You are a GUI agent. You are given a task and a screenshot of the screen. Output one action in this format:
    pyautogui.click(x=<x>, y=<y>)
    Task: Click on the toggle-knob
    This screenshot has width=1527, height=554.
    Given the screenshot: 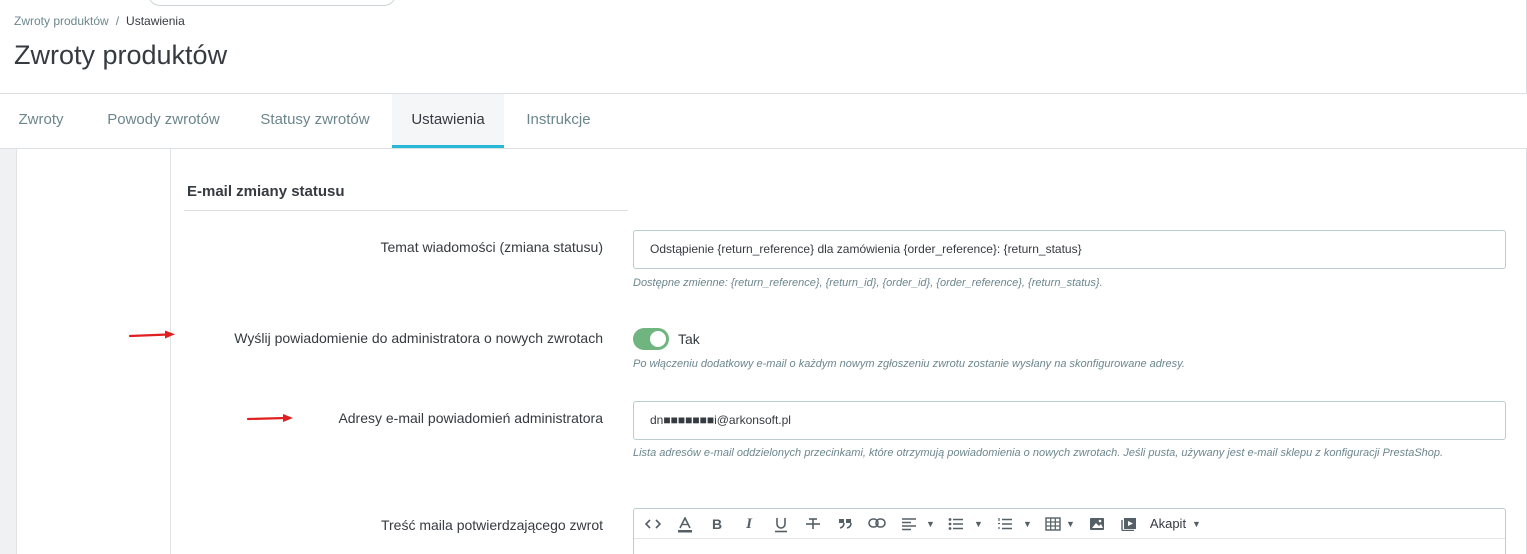 What is the action you would take?
    pyautogui.click(x=658, y=339)
    